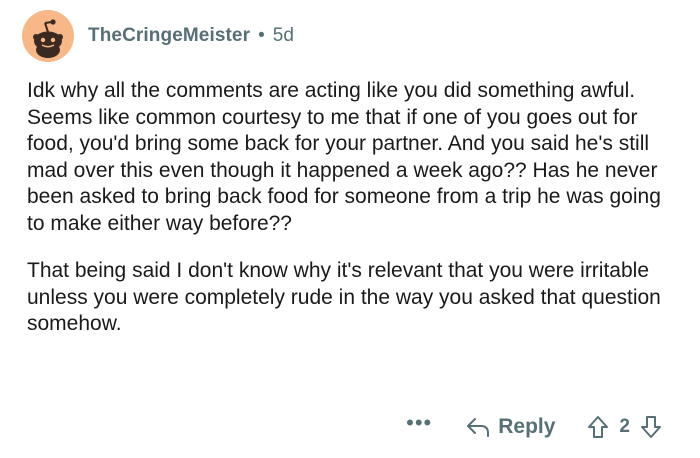 The height and width of the screenshot is (458, 700). What do you see at coordinates (598, 427) in the screenshot?
I see `upvote-arrow-icon` at bounding box center [598, 427].